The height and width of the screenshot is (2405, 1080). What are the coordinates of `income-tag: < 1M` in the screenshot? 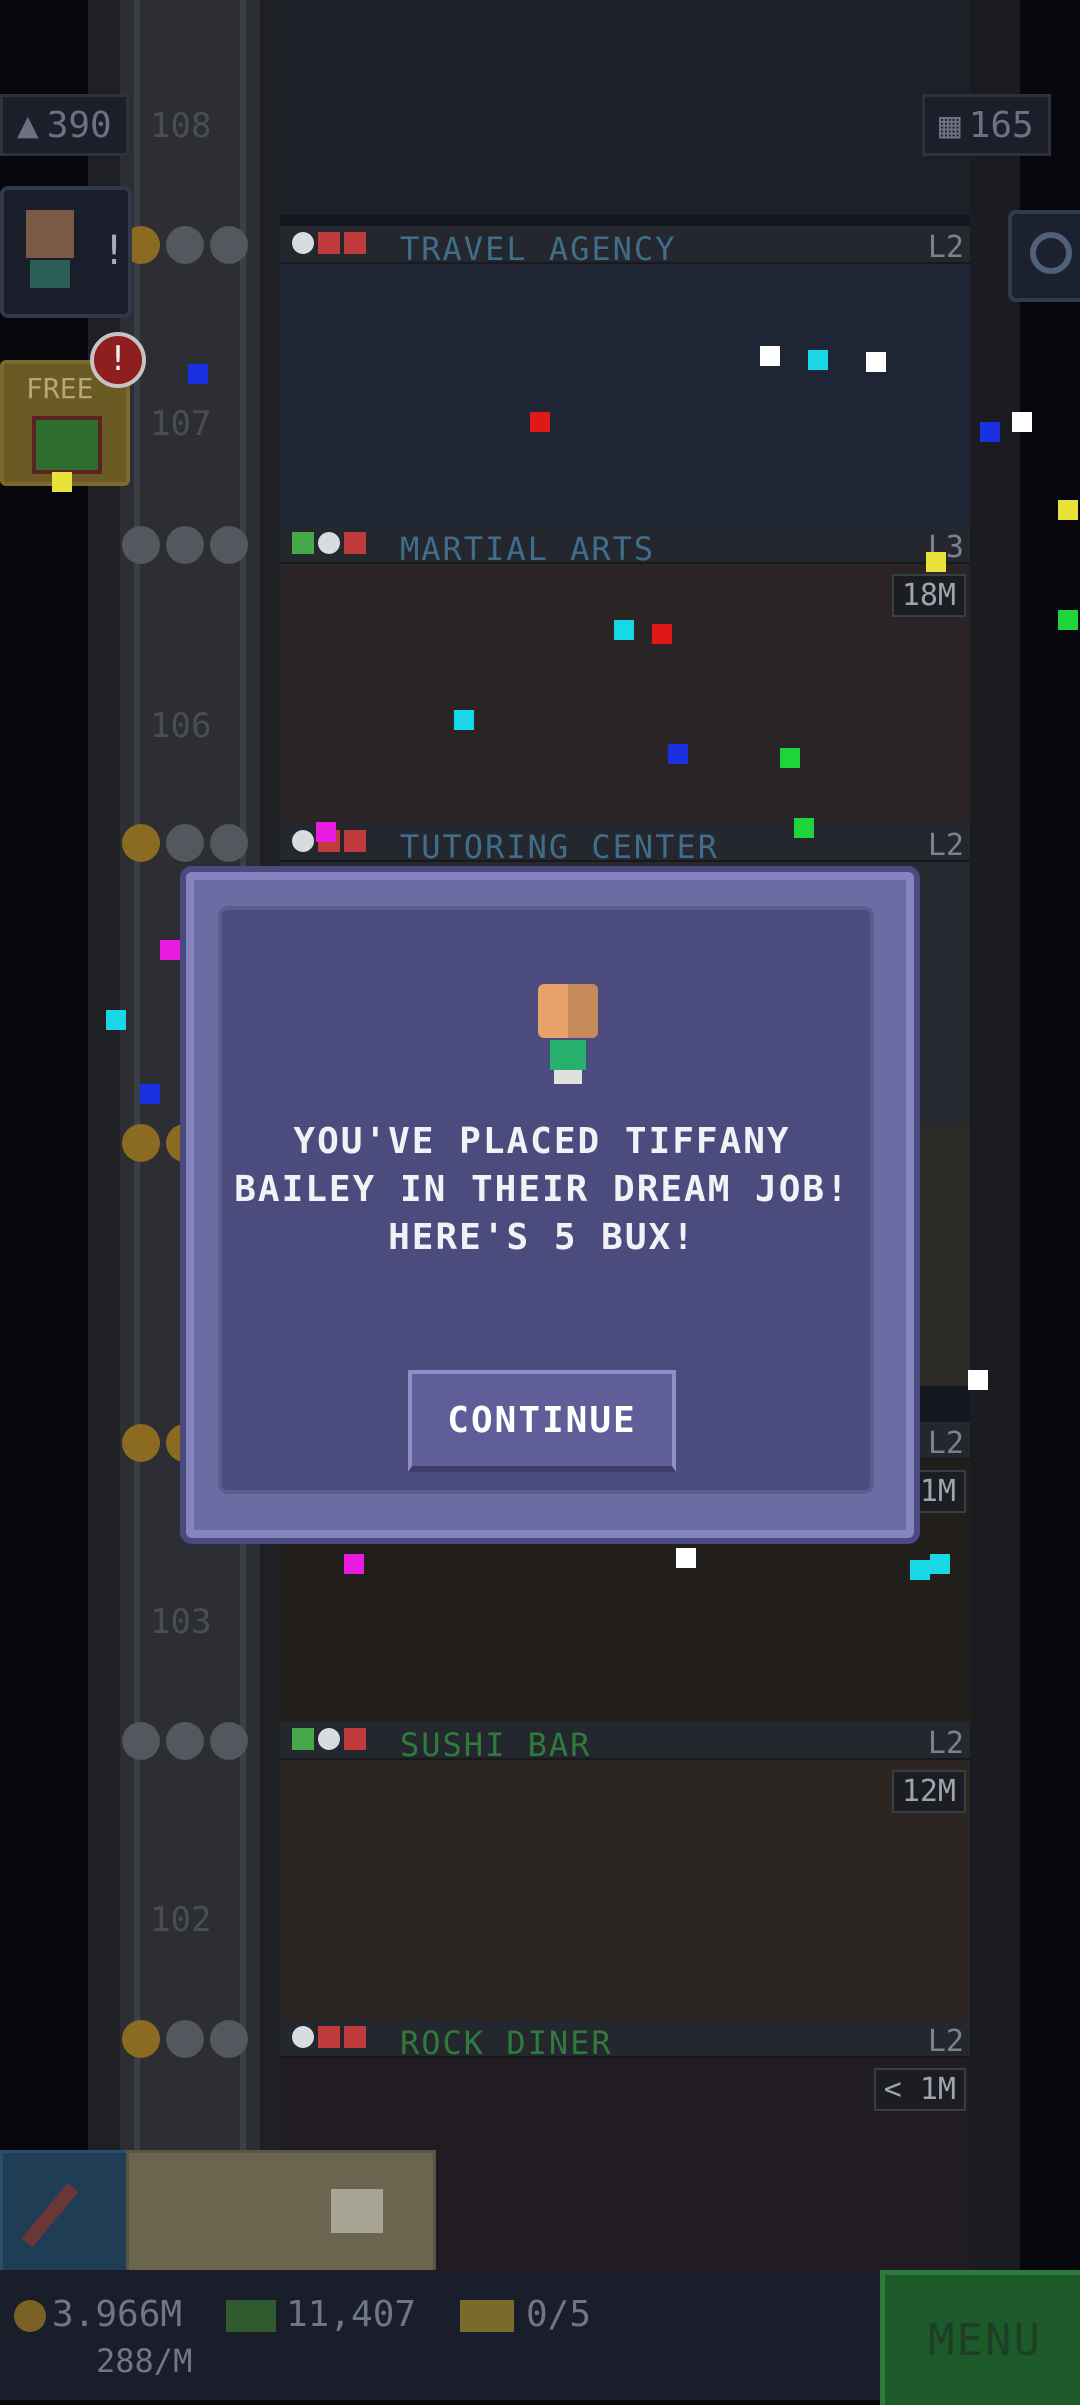 It's located at (919, 2089).